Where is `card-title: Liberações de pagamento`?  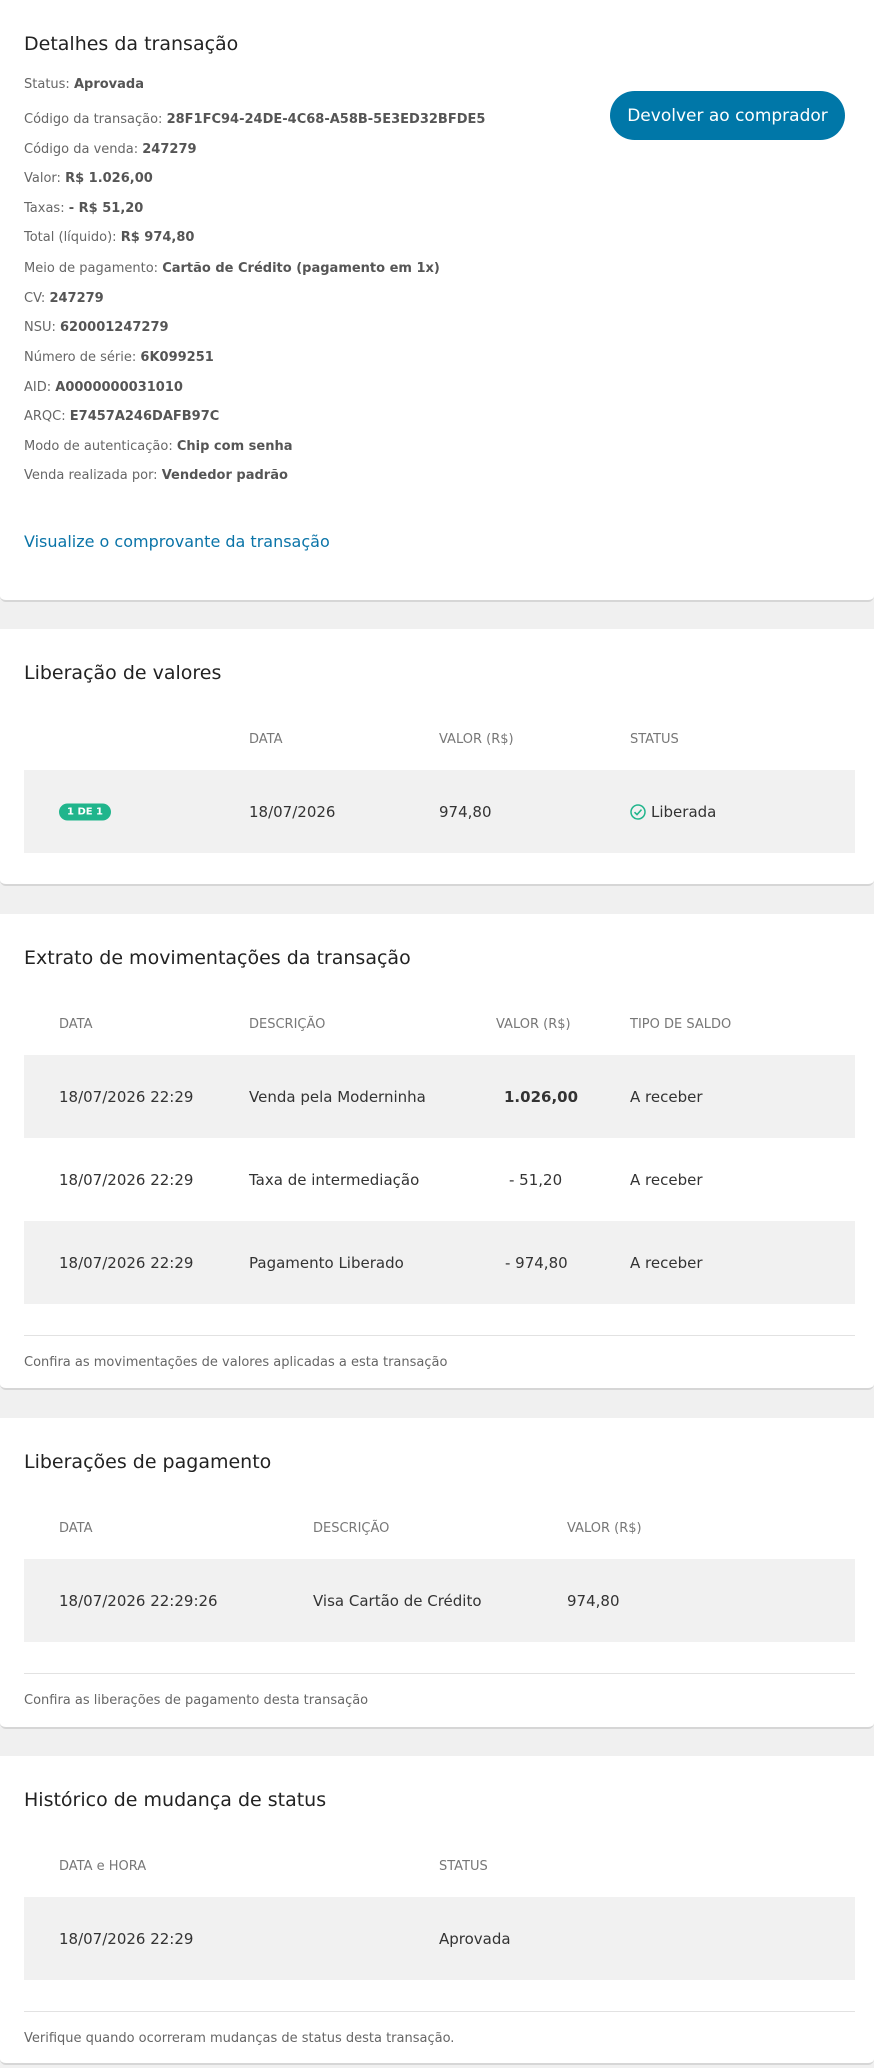 card-title: Liberações de pagamento is located at coordinates (148, 1462).